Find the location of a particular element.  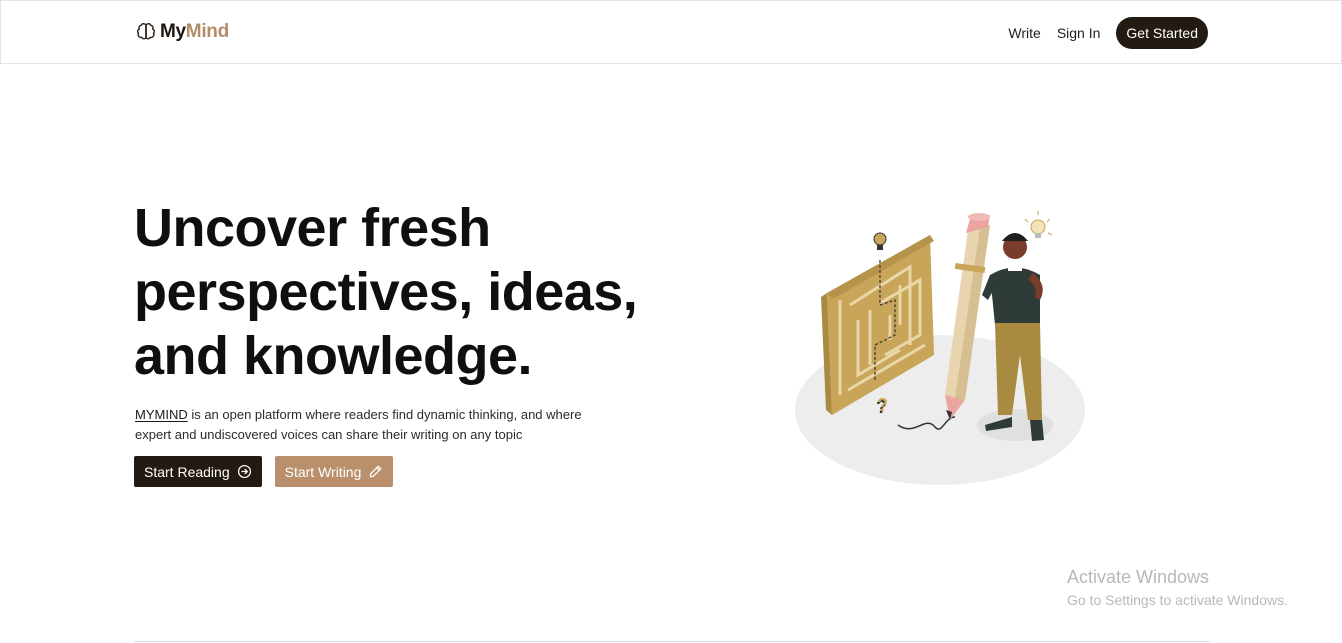

watermark-subtitle: Go to Settings to activate Windows. is located at coordinates (1177, 600).